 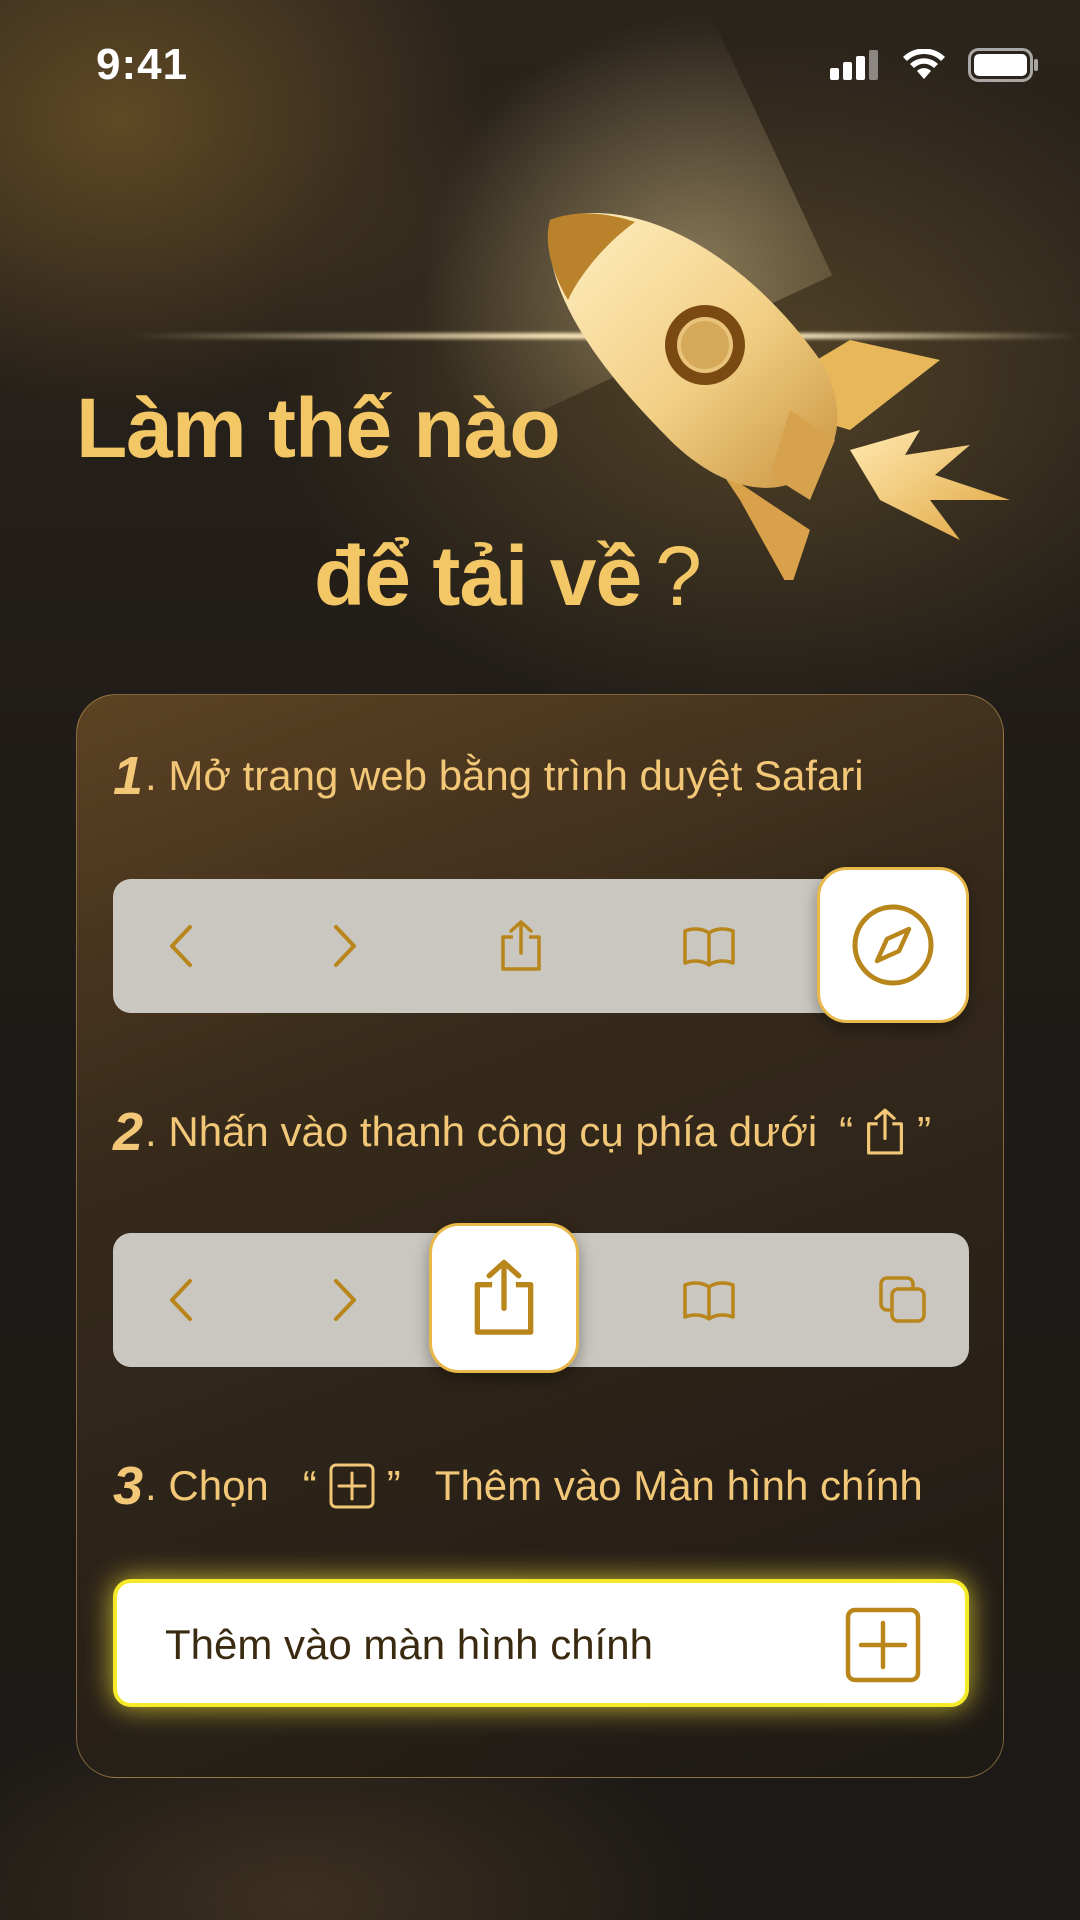 I want to click on safari-compass-button, so click(x=893, y=945).